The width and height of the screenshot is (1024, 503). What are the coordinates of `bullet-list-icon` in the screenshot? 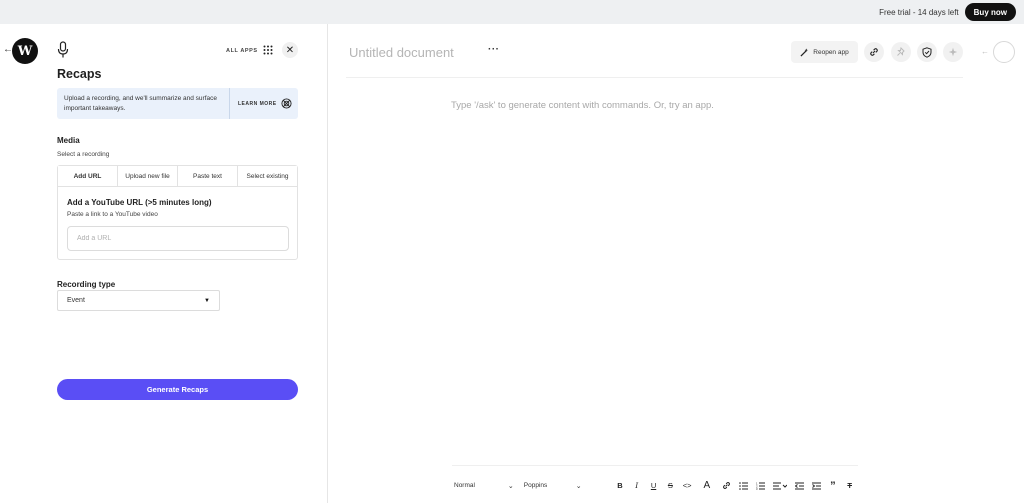 It's located at (743, 485).